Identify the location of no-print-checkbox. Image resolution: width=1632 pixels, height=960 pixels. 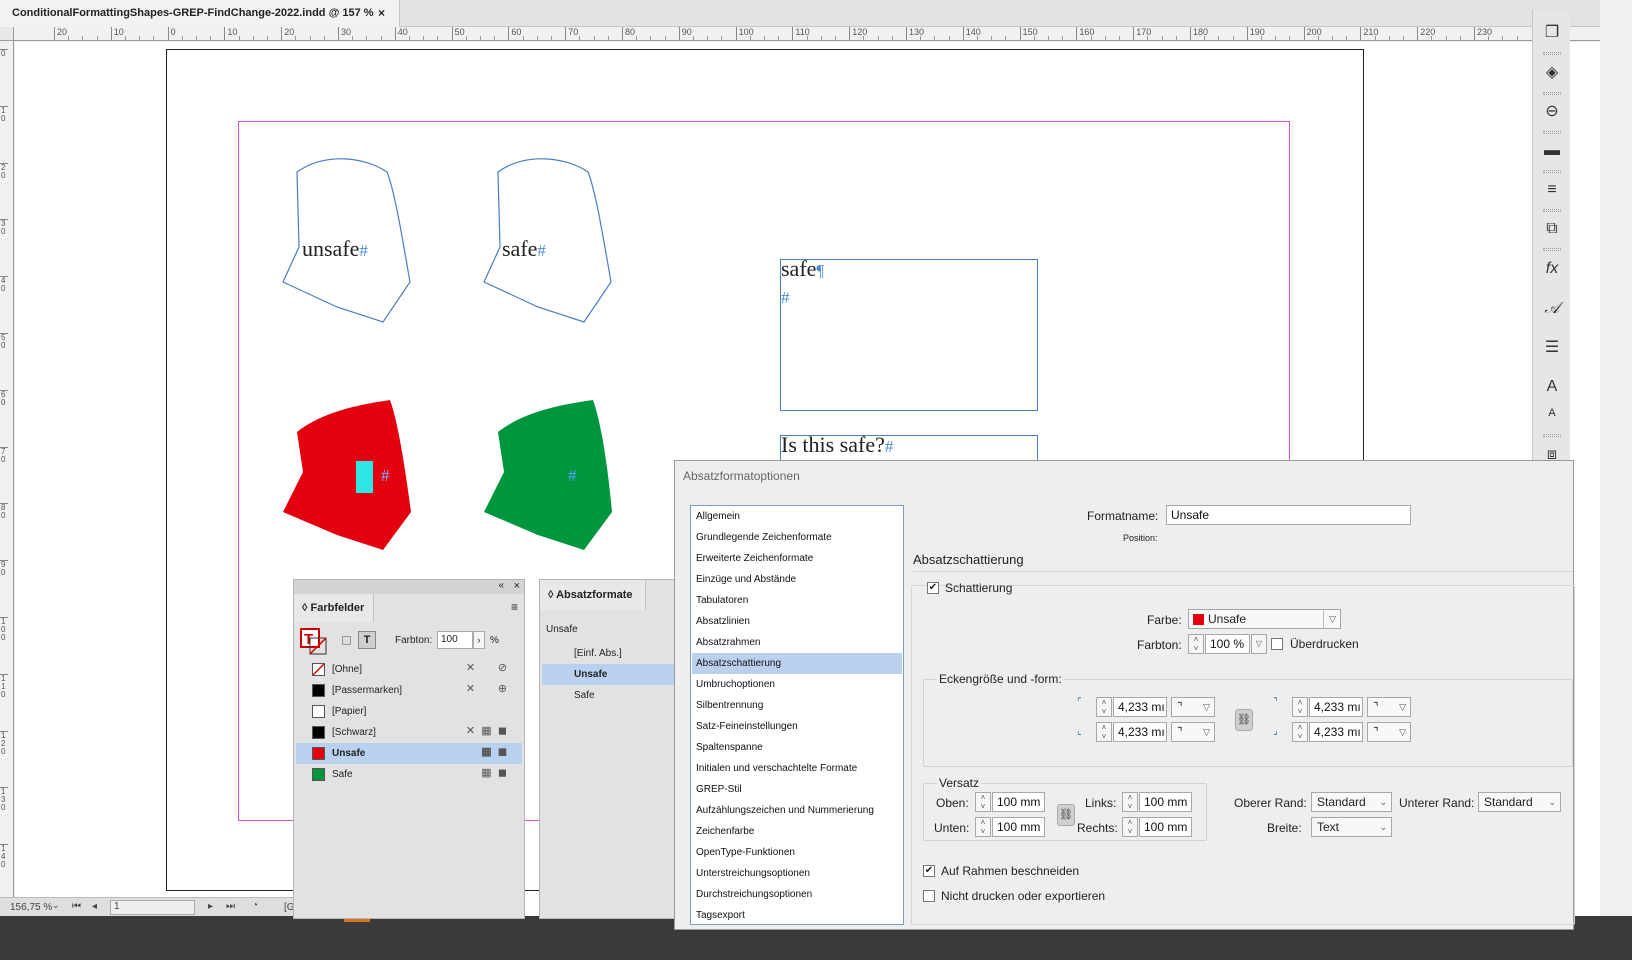
(929, 896).